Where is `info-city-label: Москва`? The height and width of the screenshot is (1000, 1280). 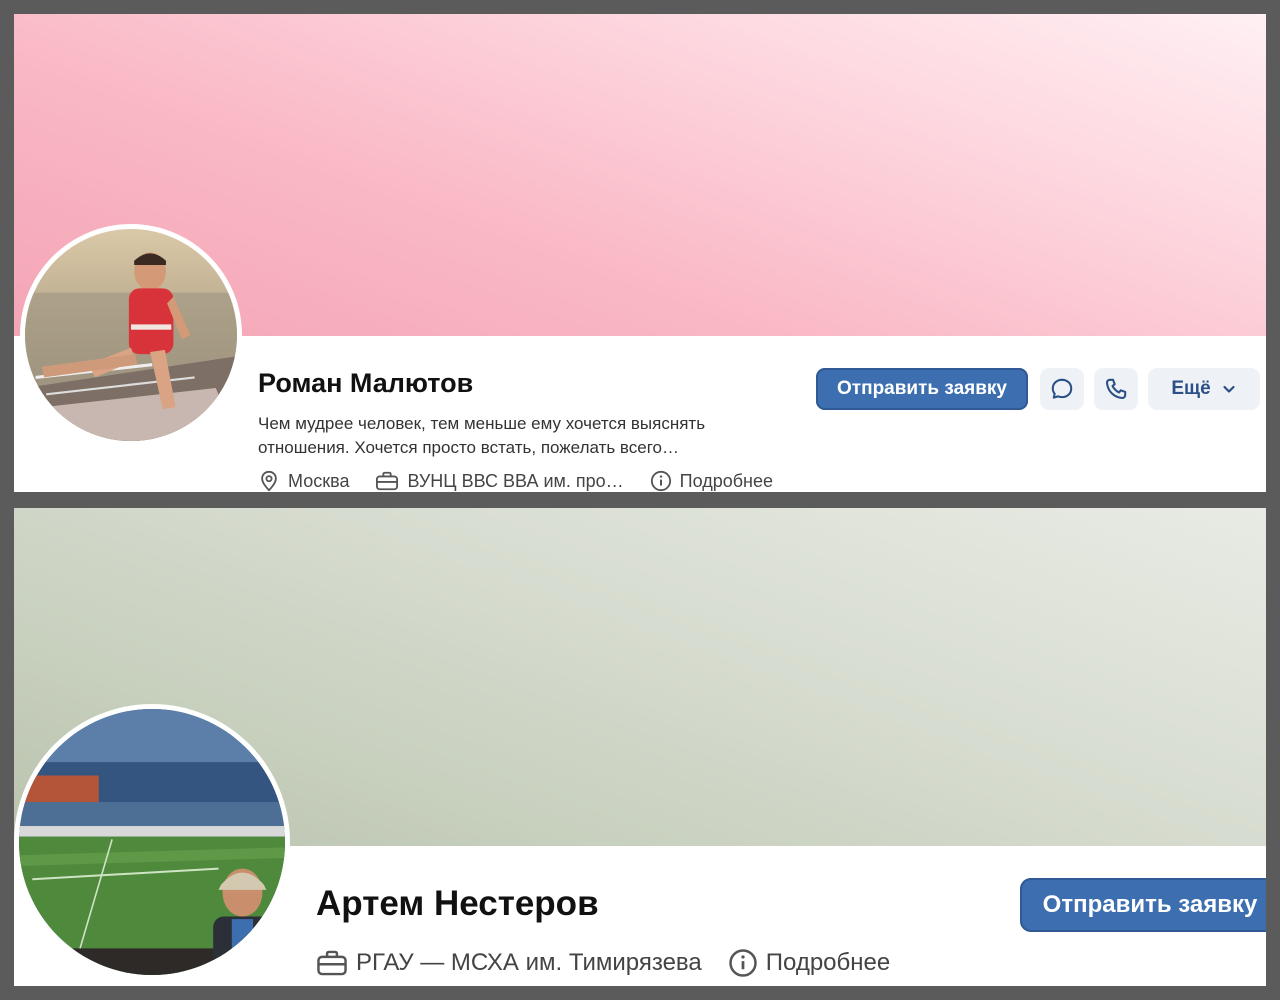
info-city-label: Москва is located at coordinates (319, 480).